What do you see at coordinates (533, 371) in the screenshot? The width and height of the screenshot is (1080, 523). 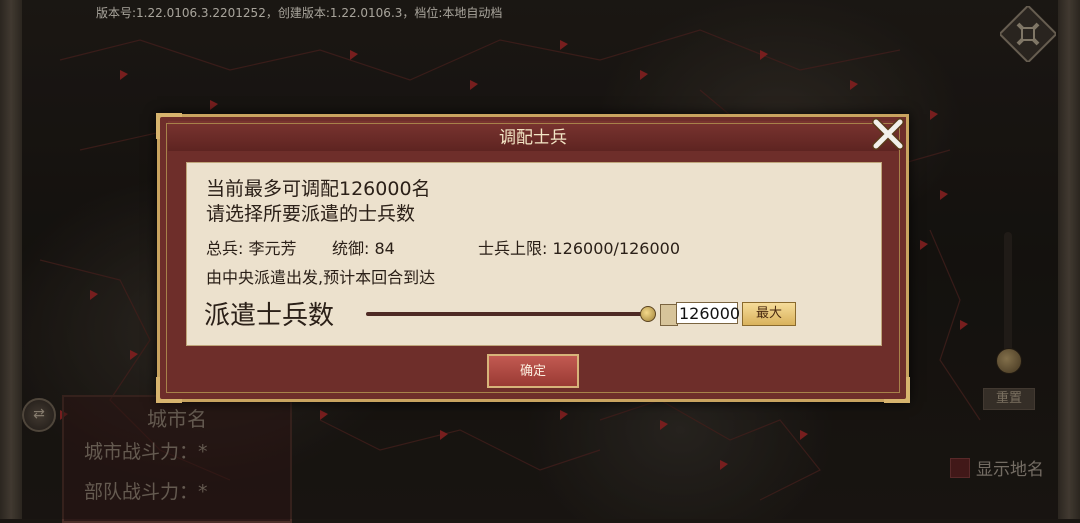 I see `confirm-button: 确定` at bounding box center [533, 371].